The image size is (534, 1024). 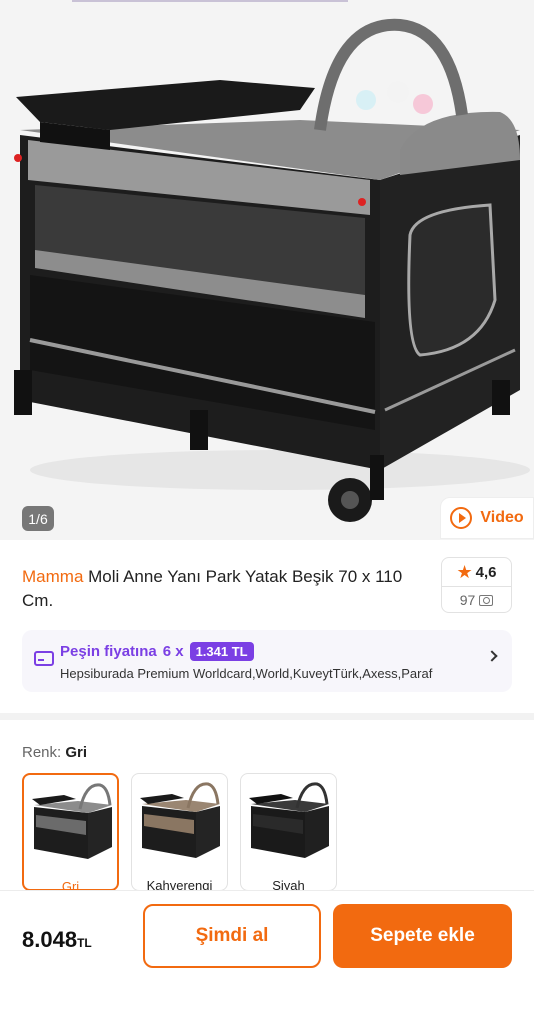 What do you see at coordinates (502, 517) in the screenshot?
I see `video-button-label: Video` at bounding box center [502, 517].